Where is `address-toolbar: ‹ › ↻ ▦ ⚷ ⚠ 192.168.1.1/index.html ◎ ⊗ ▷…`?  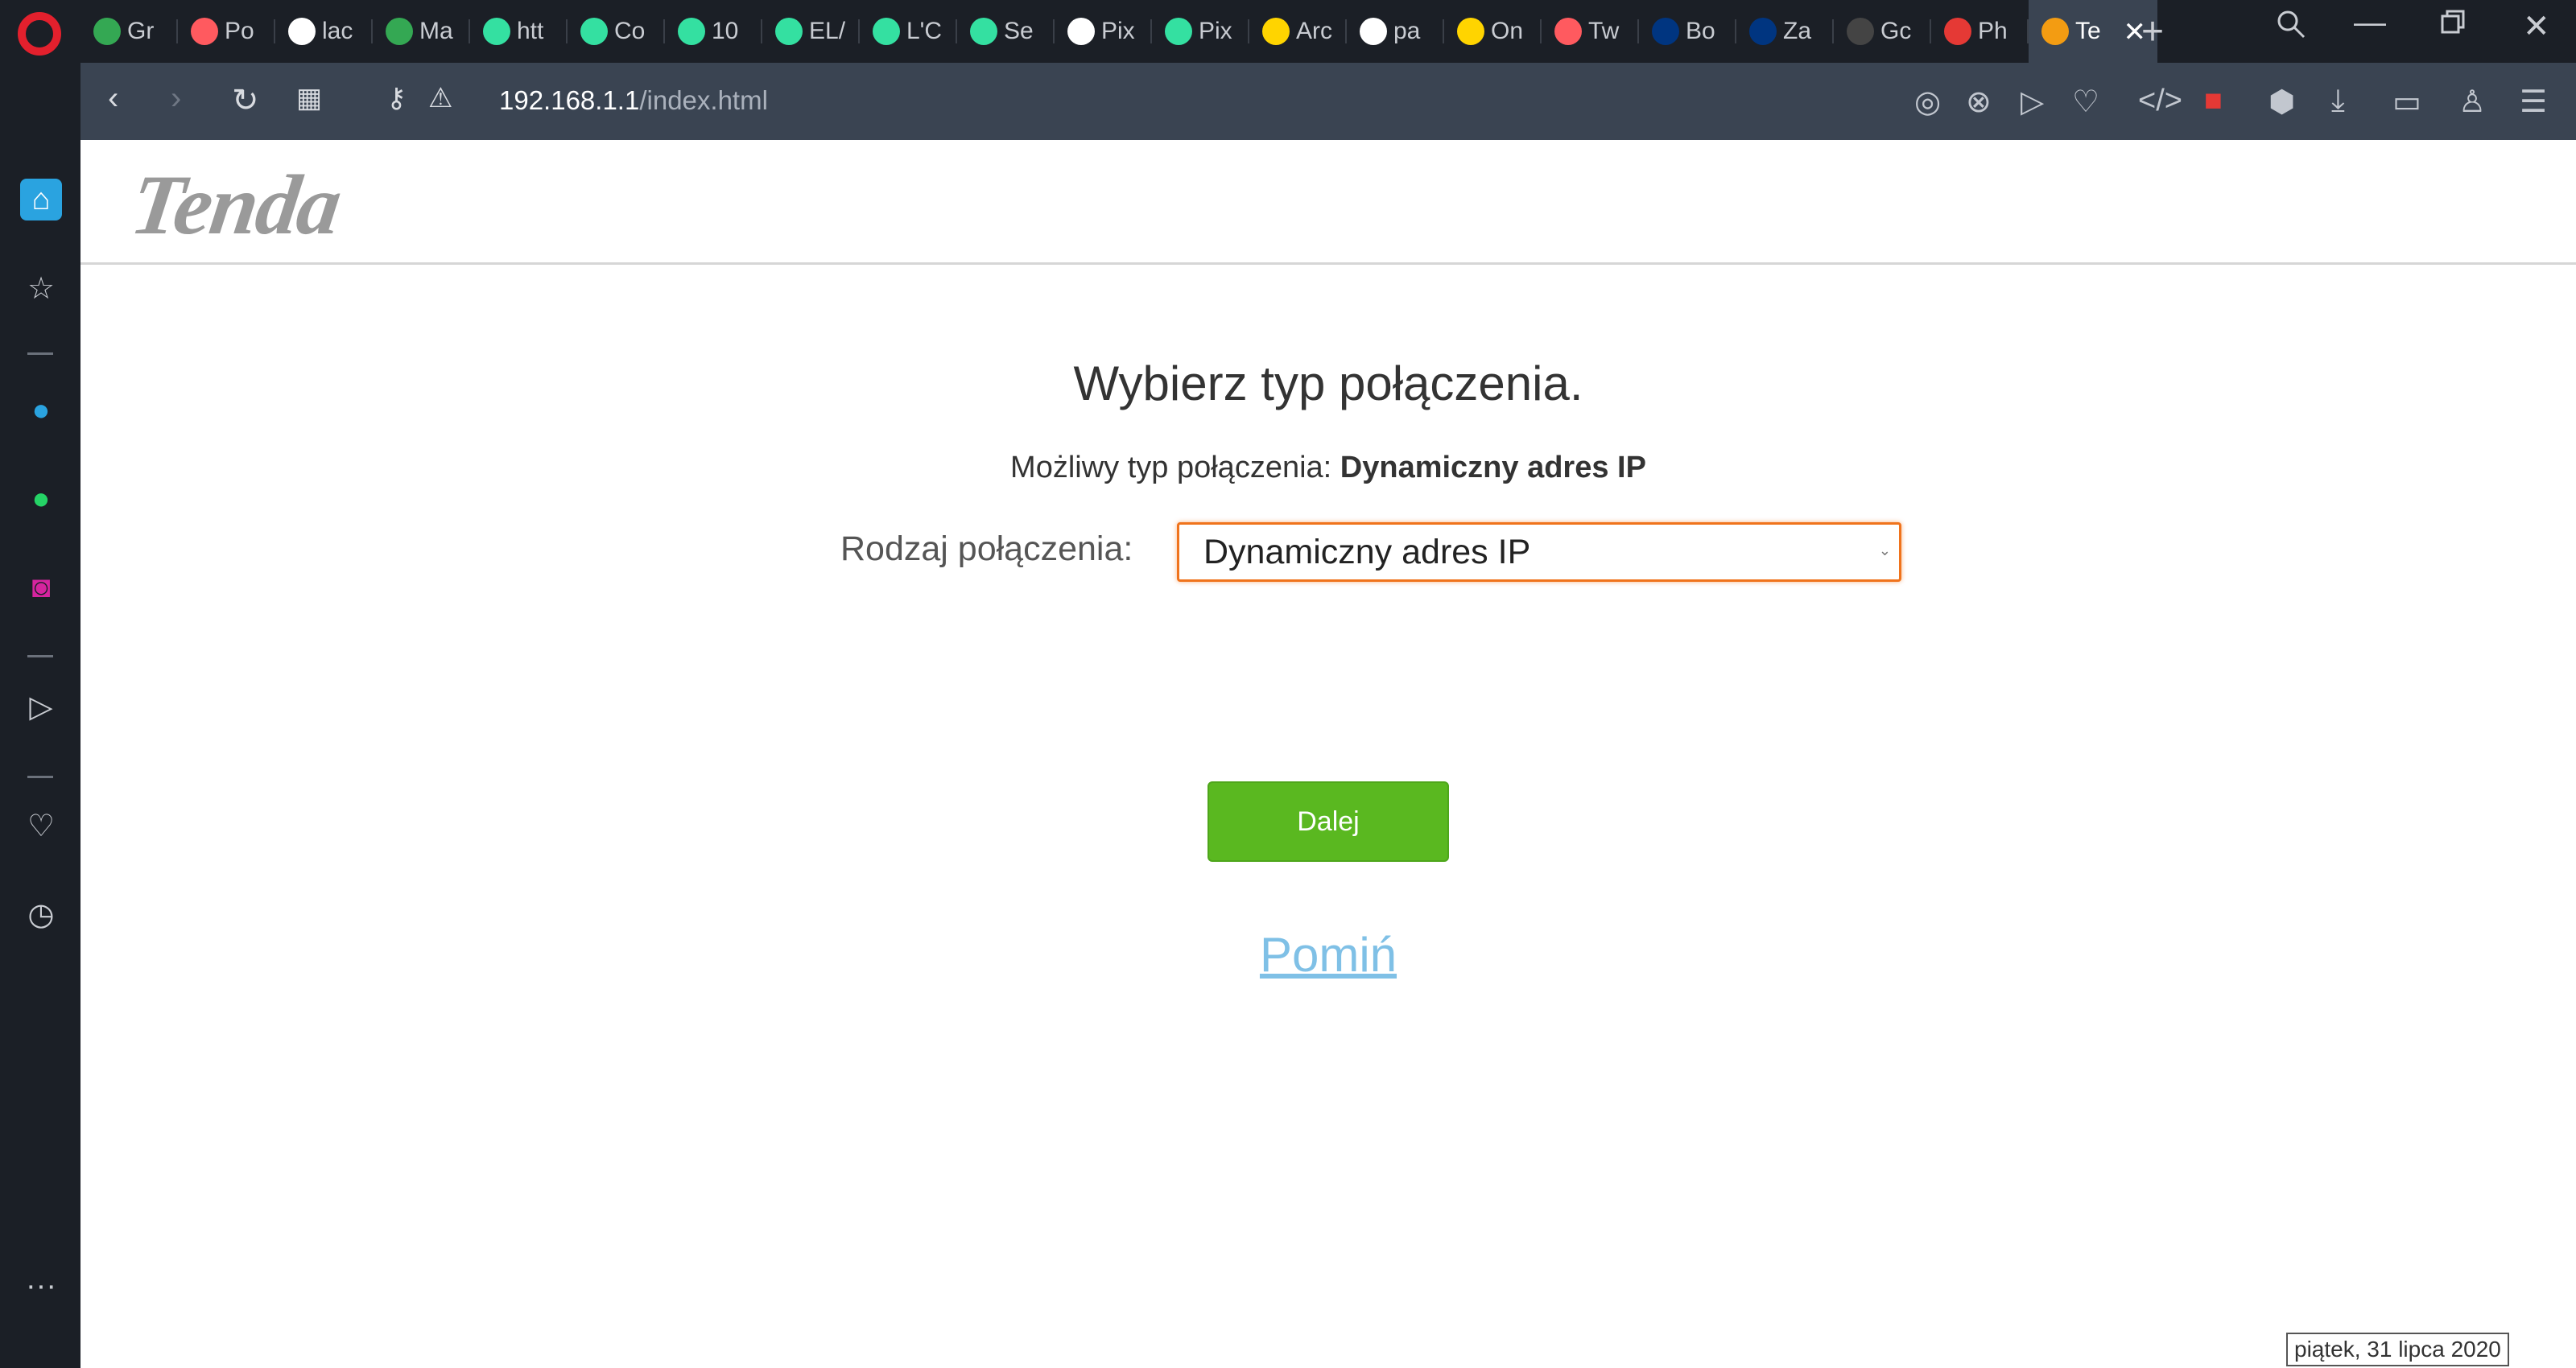 address-toolbar: ‹ › ↻ ▦ ⚷ ⚠ 192.168.1.1/index.html ◎ ⊗ ▷… is located at coordinates (1328, 101).